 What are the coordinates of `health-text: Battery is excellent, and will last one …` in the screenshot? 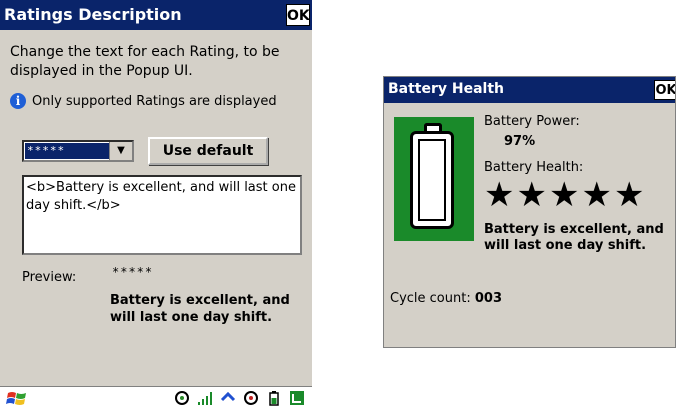 It's located at (574, 237).